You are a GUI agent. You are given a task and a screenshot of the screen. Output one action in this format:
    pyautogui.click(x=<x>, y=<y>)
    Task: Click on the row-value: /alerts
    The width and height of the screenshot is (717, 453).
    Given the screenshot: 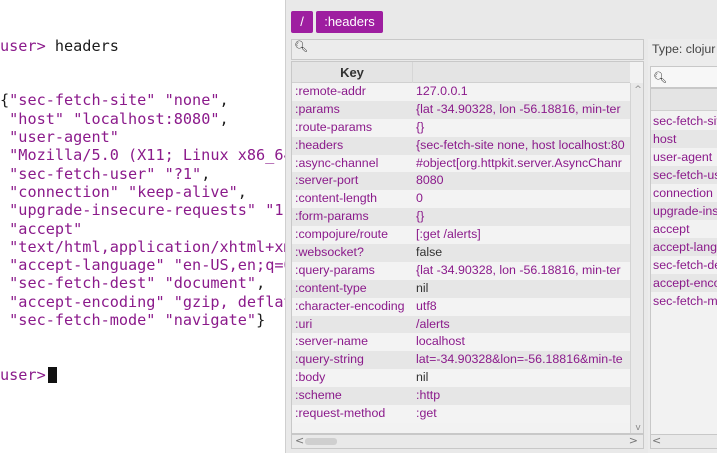 What is the action you would take?
    pyautogui.click(x=433, y=323)
    